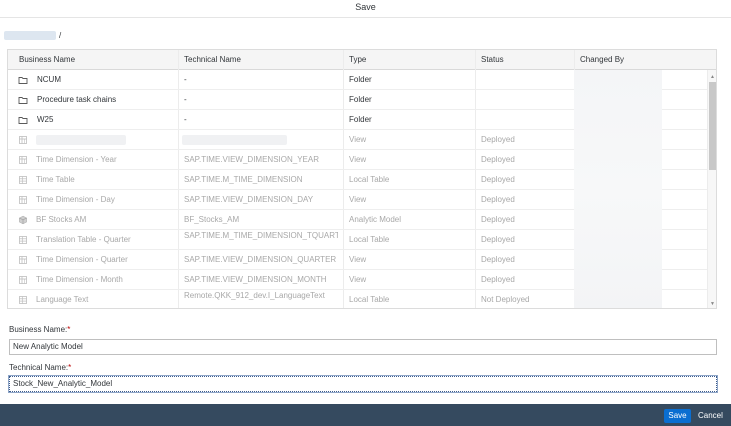 This screenshot has height=426, width=731. What do you see at coordinates (618, 189) in the screenshot?
I see `changed-by-column-redacted` at bounding box center [618, 189].